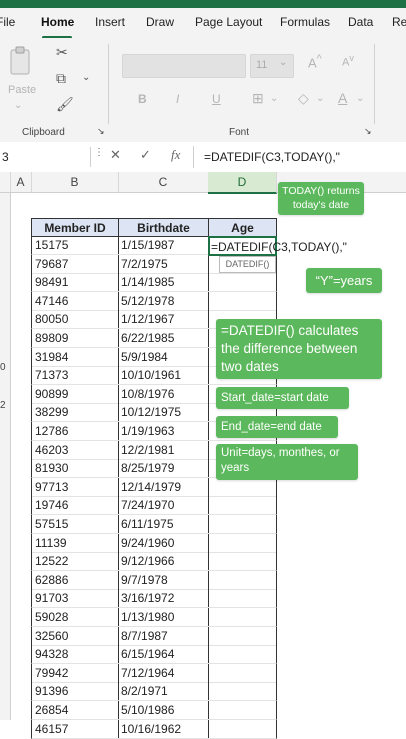 This screenshot has height=739, width=406. Describe the element at coordinates (242, 227) in the screenshot. I see `header-age: Age` at that location.